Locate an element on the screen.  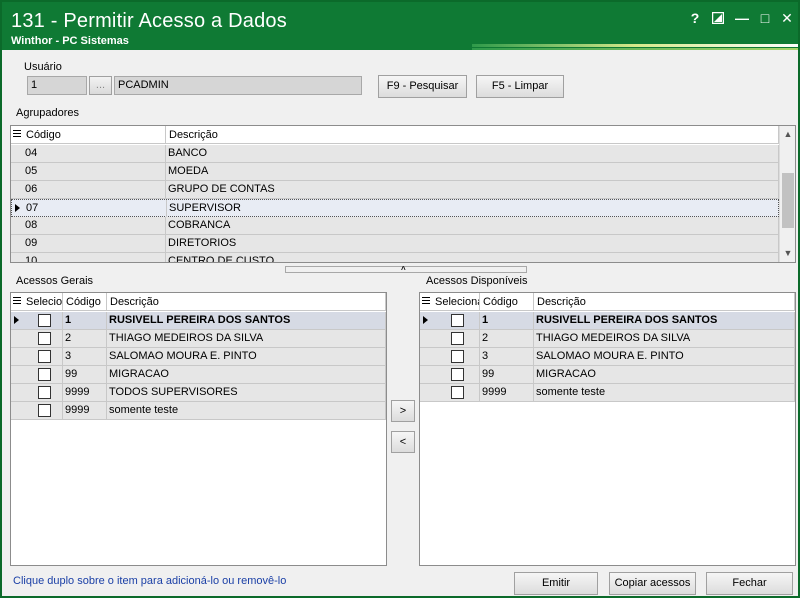
user-code-field: 1 is located at coordinates (57, 85).